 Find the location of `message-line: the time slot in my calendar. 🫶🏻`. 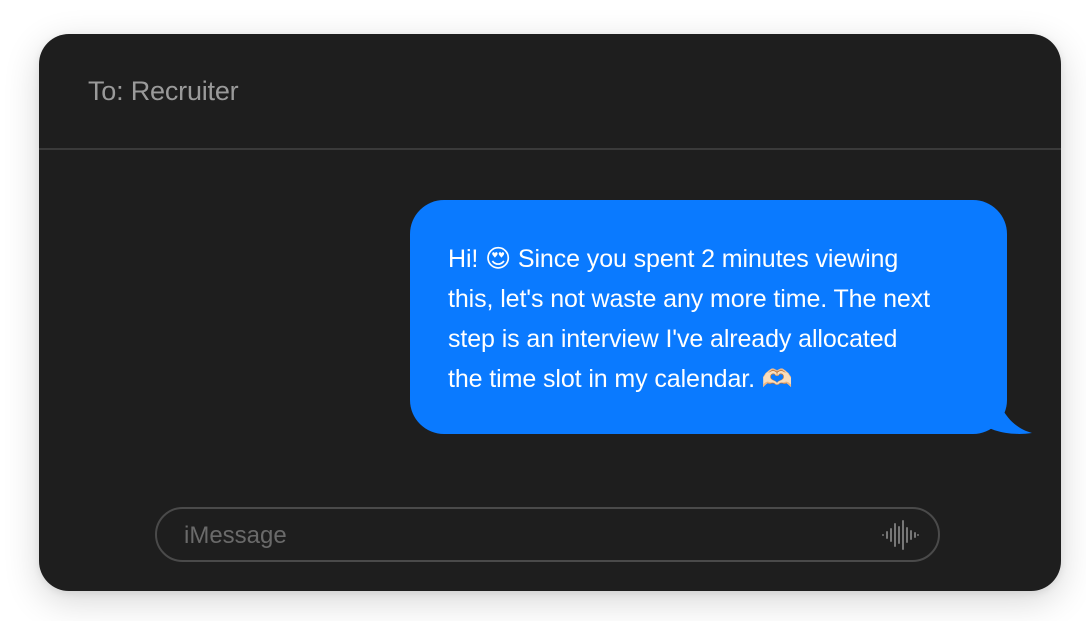

message-line: the time slot in my calendar. 🫶🏻 is located at coordinates (620, 379).